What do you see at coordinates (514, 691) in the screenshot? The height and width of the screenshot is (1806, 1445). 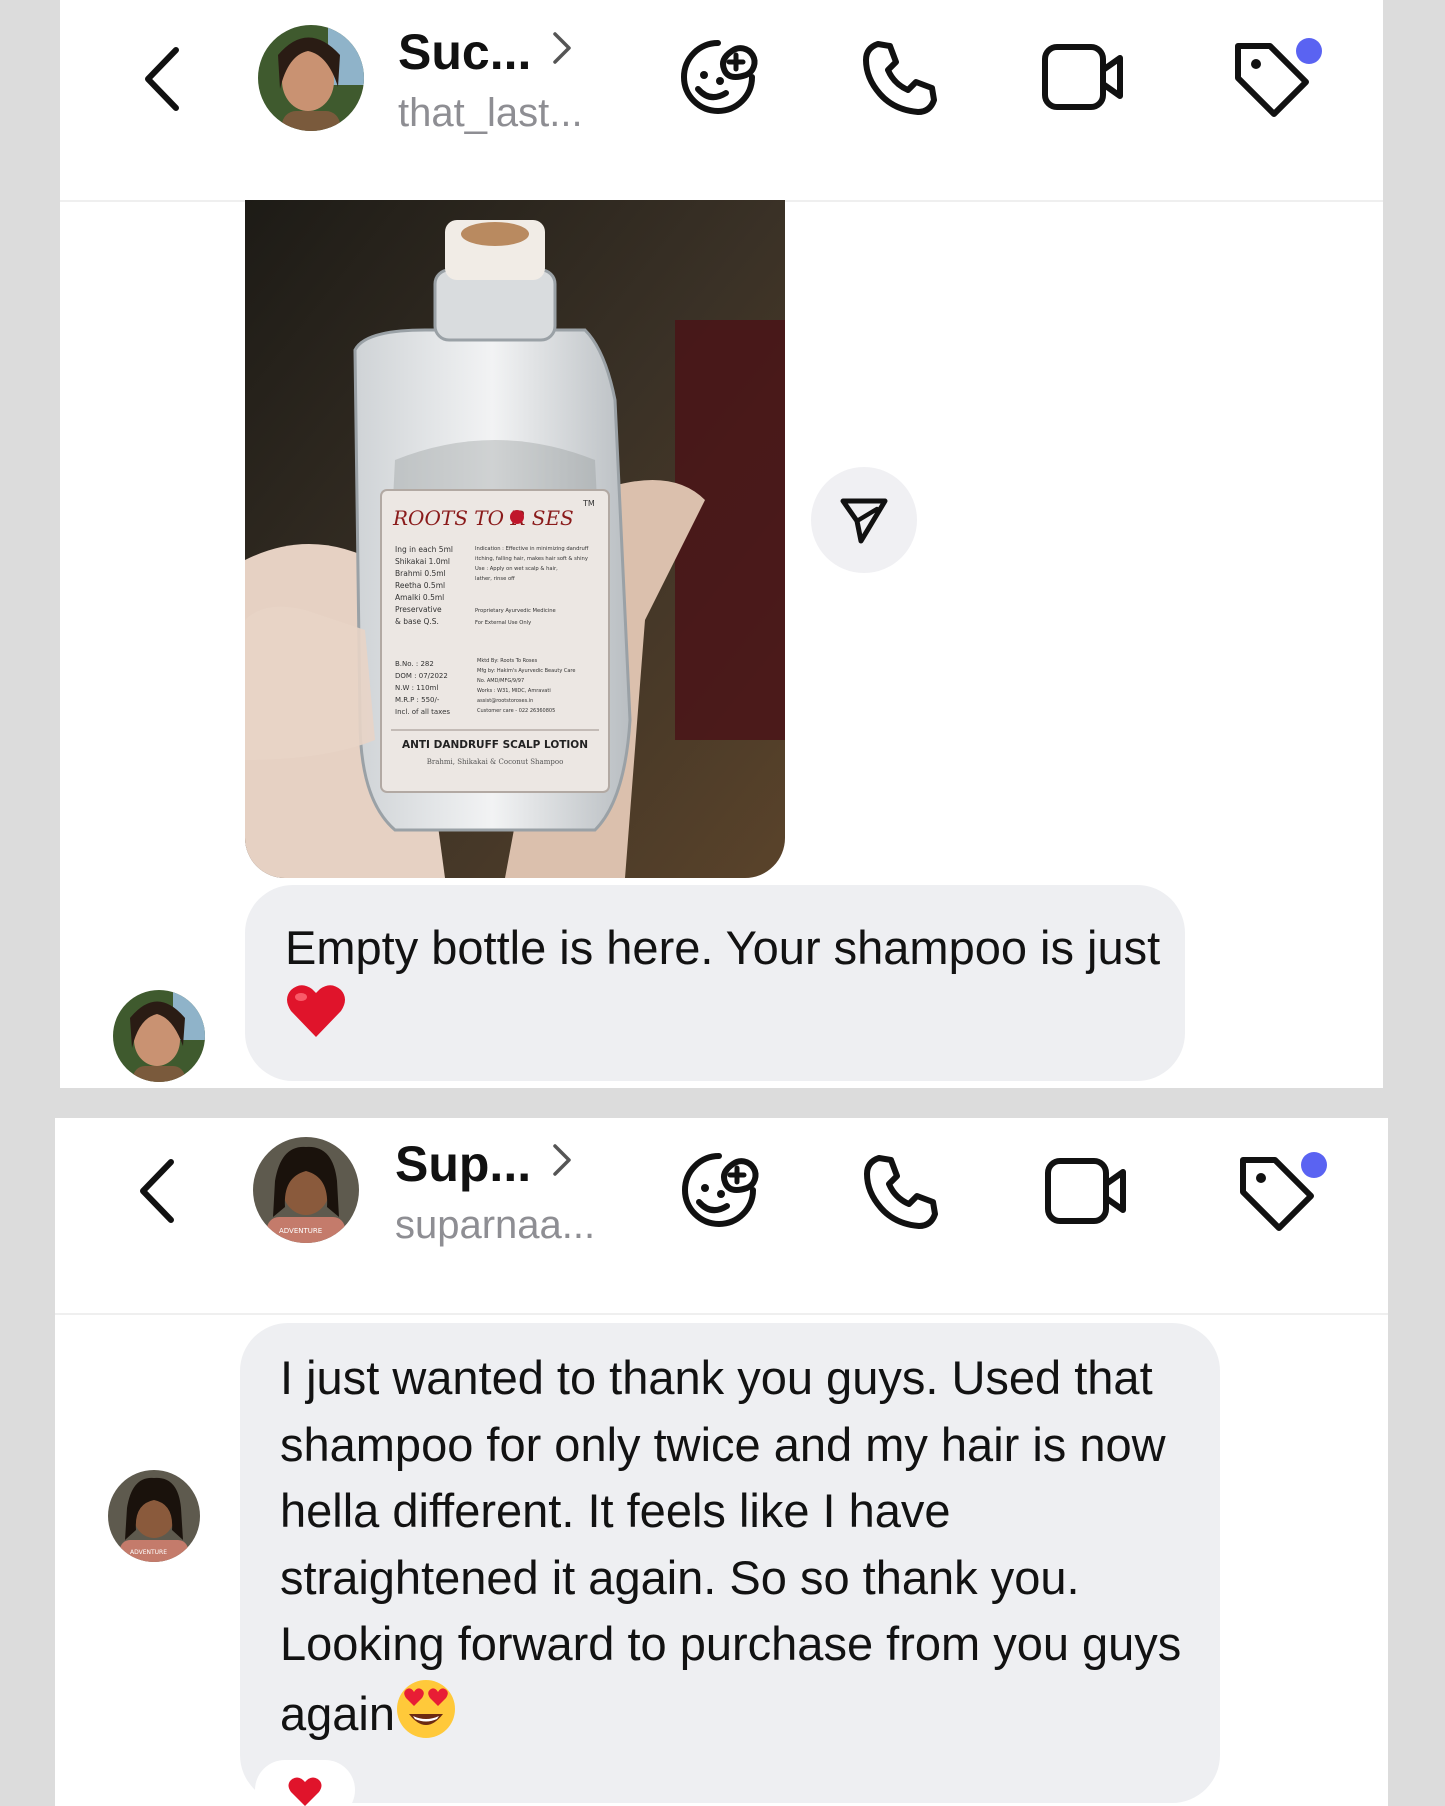 I see `svg-text: Works : W31, MIDC, Amravati` at bounding box center [514, 691].